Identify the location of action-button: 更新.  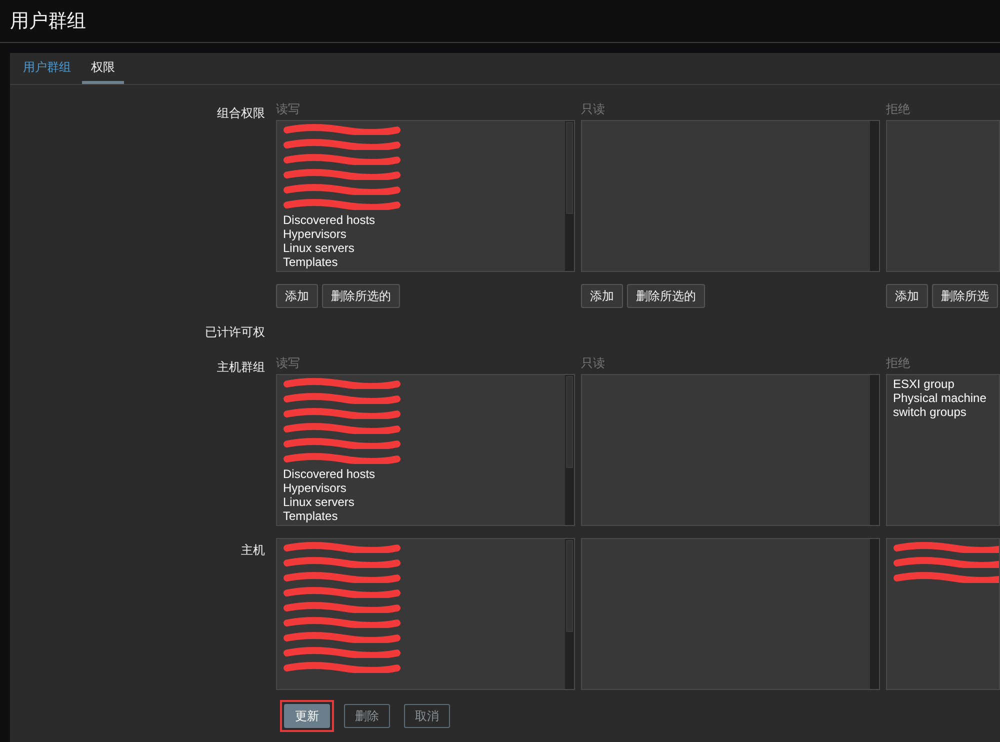
(307, 716).